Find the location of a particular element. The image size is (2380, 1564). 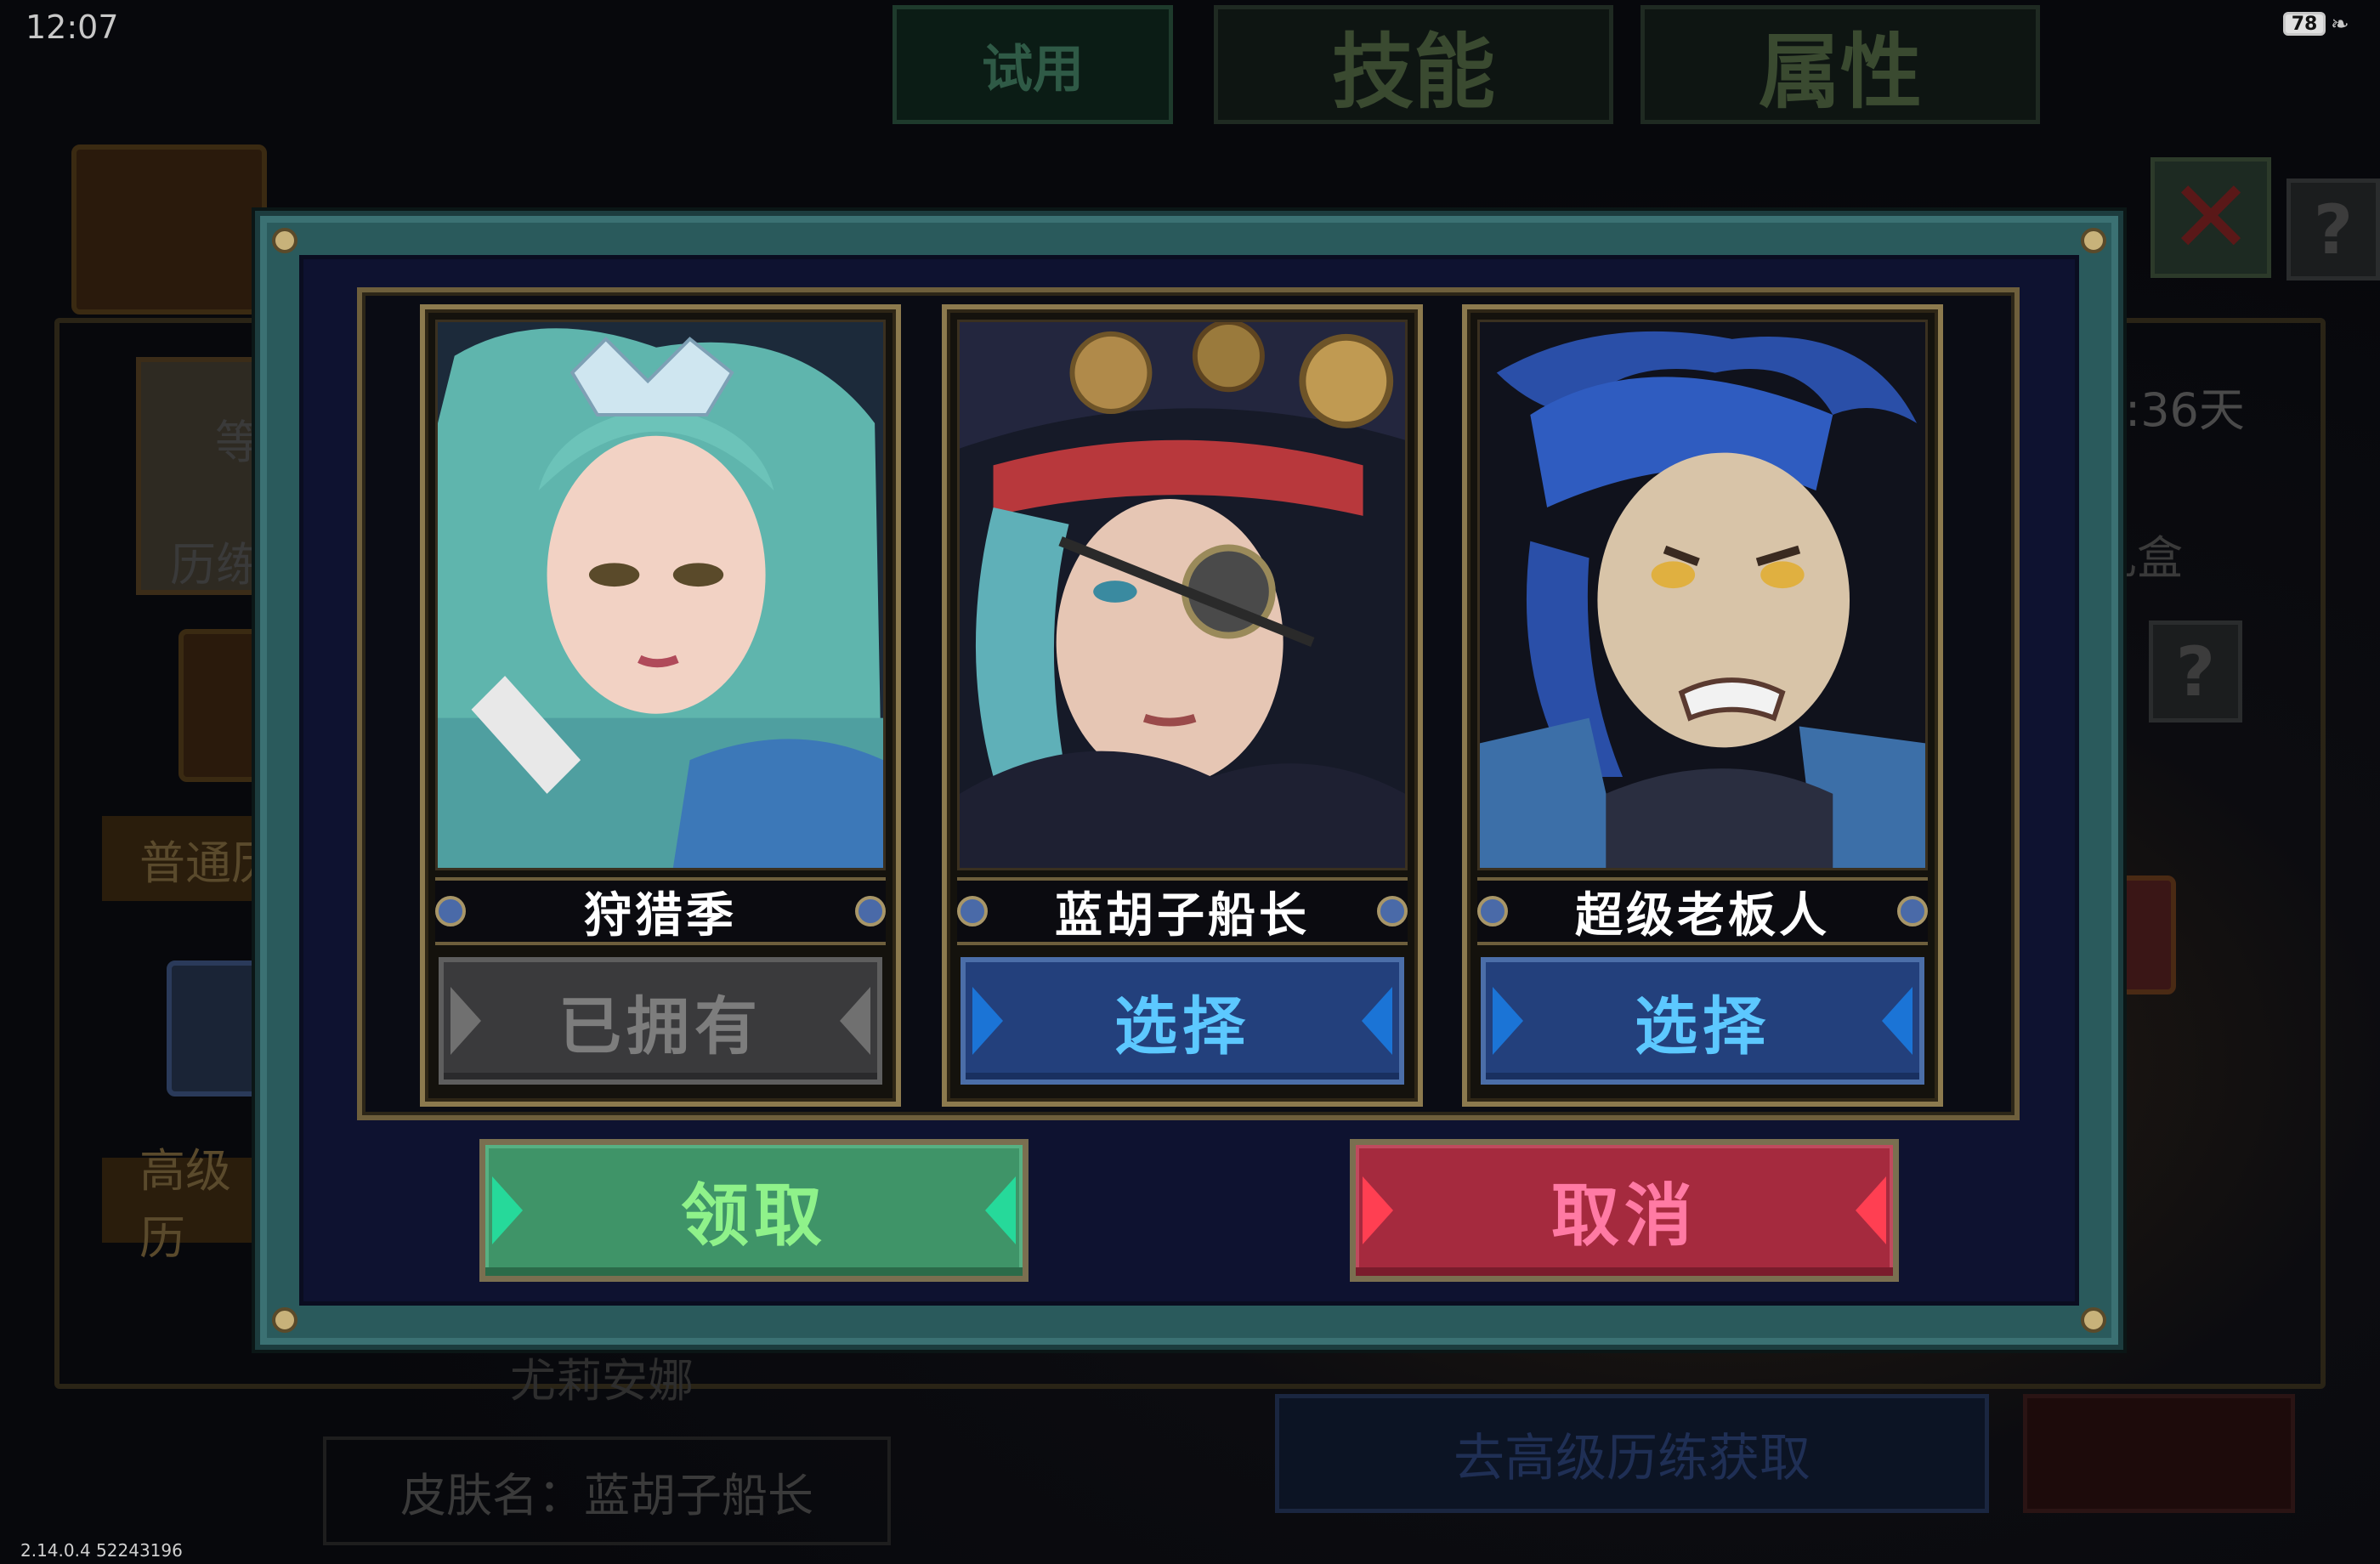

skin-name: 蓝胡子船长 is located at coordinates (1182, 911).